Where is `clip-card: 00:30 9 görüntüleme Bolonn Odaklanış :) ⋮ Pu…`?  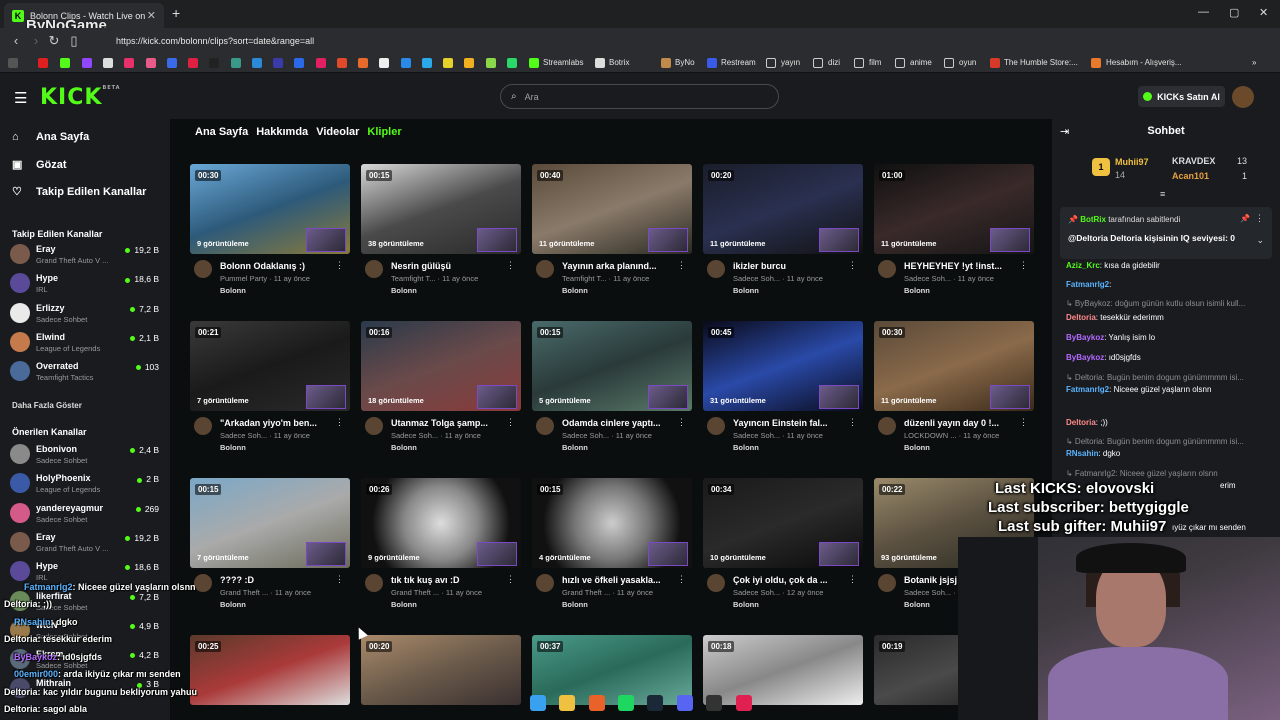
clip-card: 00:30 9 görüntüleme Bolonn Odaklanış :) ⋮ Pu… is located at coordinates (270, 234).